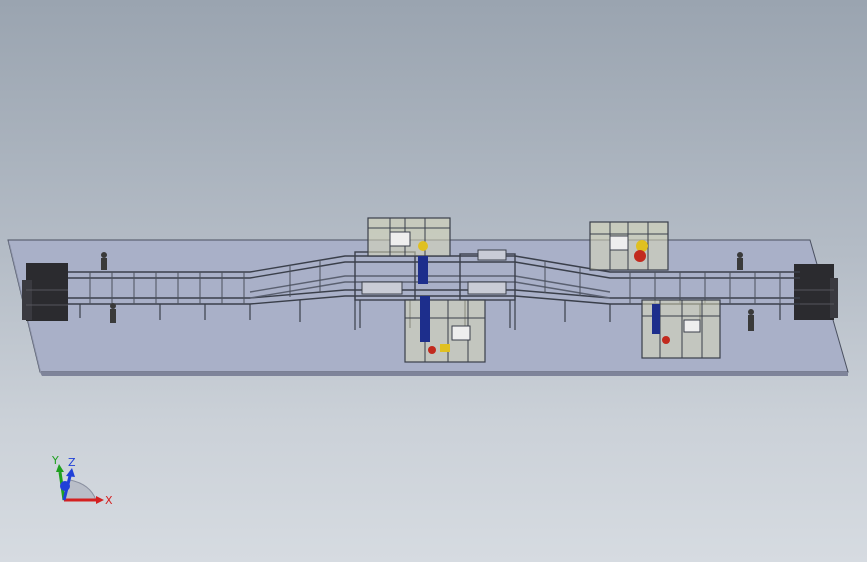 This screenshot has height=562, width=867. What do you see at coordinates (45, 292) in the screenshot?
I see `left-end-cabinet` at bounding box center [45, 292].